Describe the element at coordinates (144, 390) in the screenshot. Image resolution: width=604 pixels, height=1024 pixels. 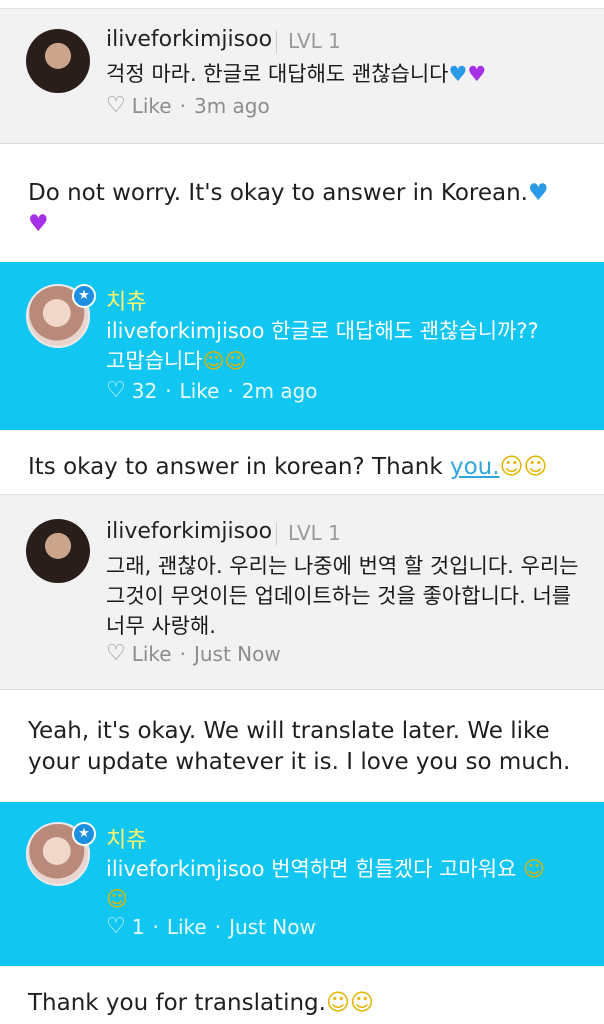
I see `like-count: 32` at that location.